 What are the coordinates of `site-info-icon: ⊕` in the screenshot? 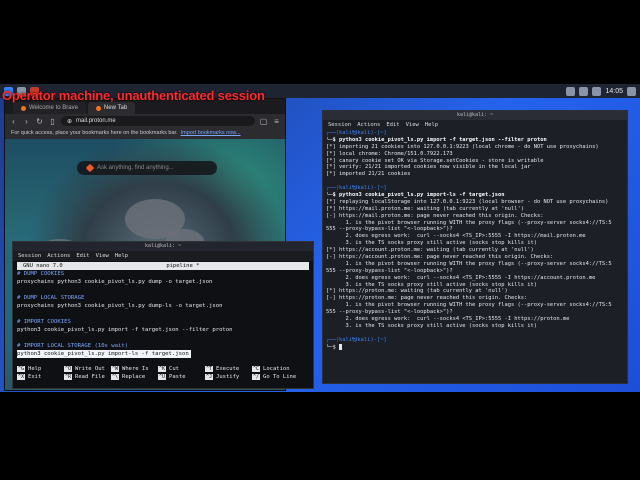 It's located at (69, 121).